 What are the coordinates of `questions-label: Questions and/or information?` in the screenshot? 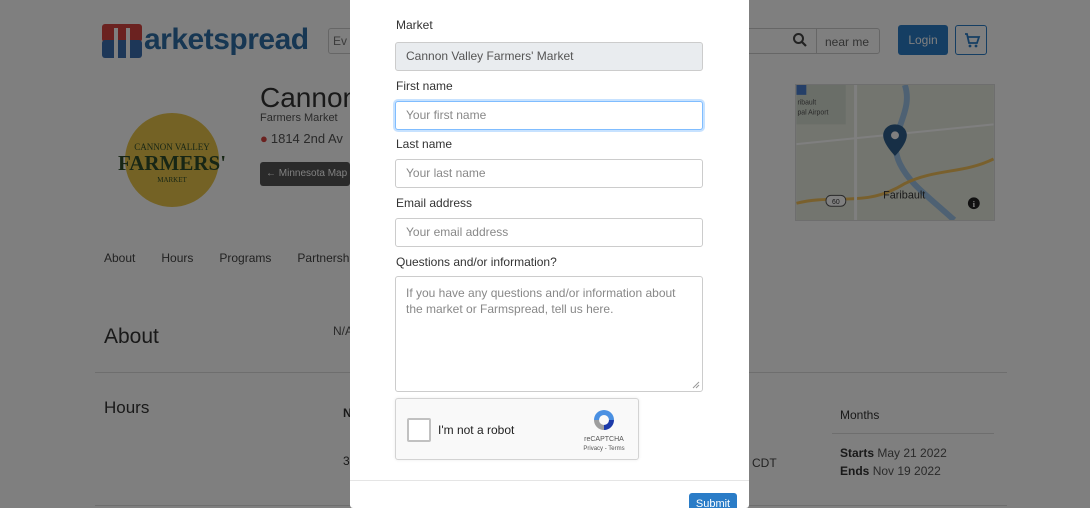 It's located at (476, 262).